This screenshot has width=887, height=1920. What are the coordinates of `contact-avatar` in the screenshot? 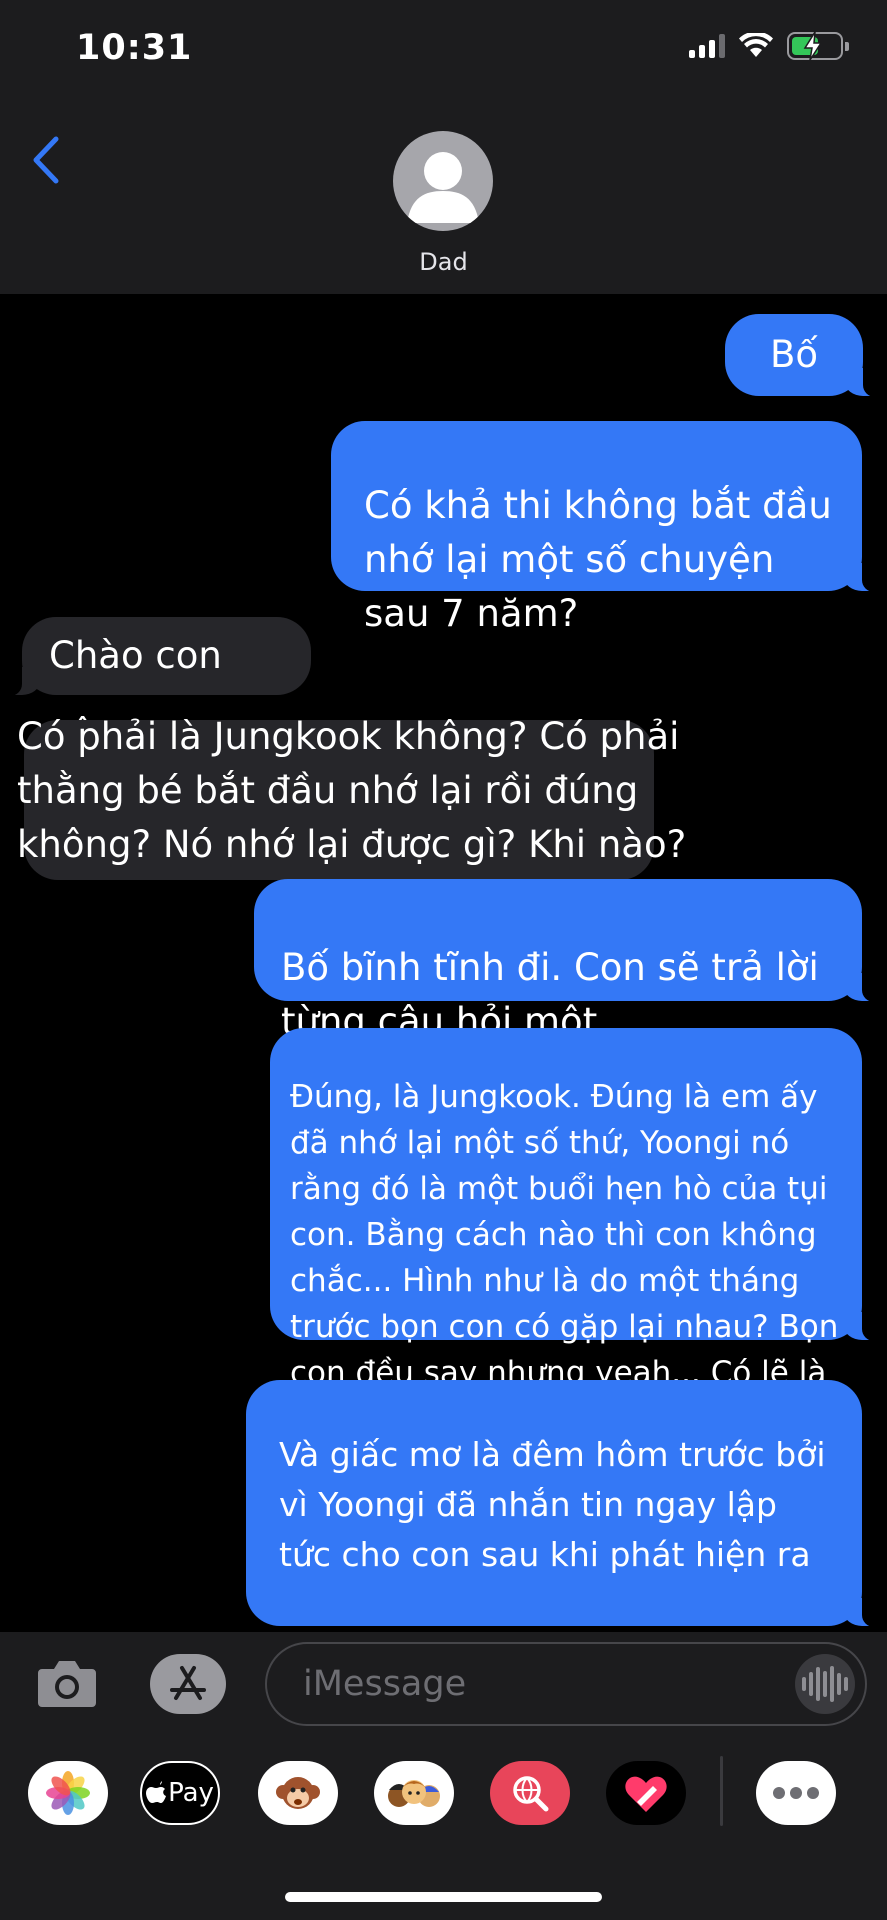 It's located at (443, 181).